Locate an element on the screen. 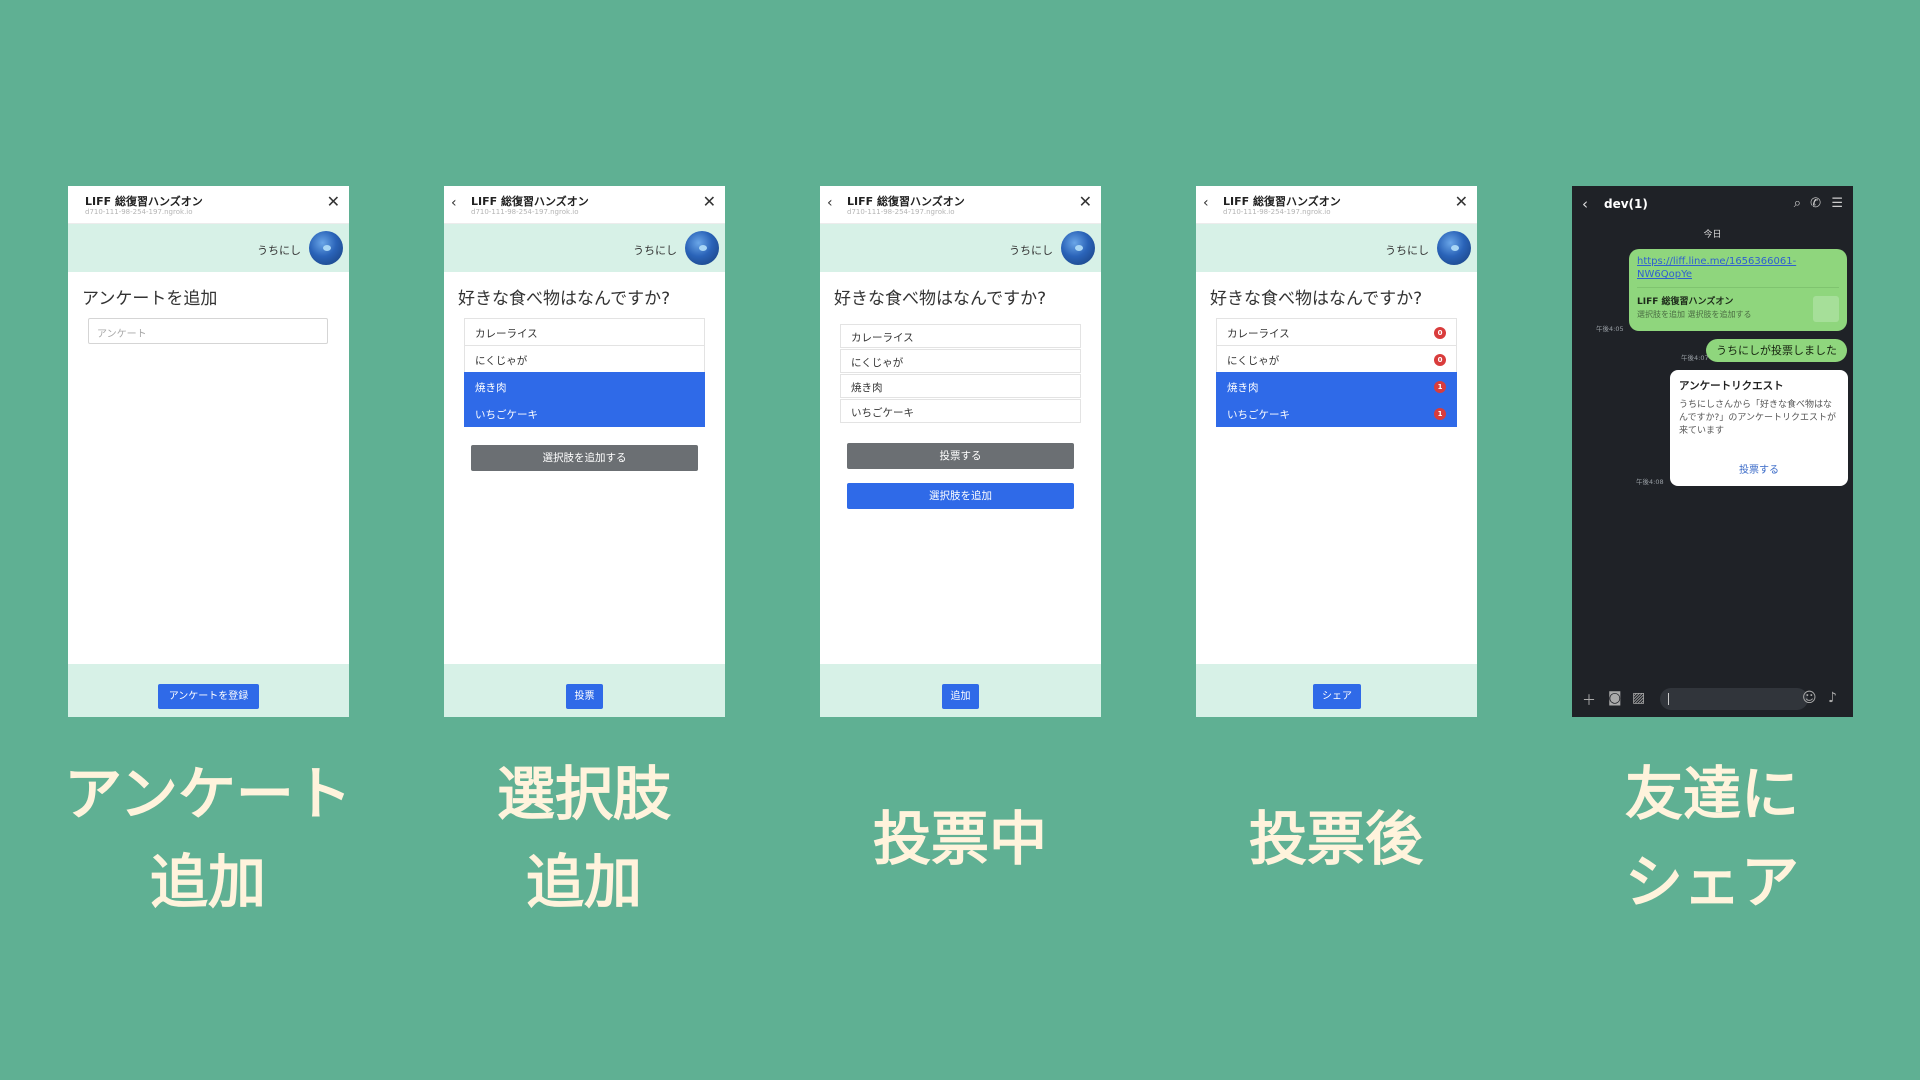 The width and height of the screenshot is (1920, 1080). caption-add-options: 選択肢 追加 is located at coordinates (584, 838).